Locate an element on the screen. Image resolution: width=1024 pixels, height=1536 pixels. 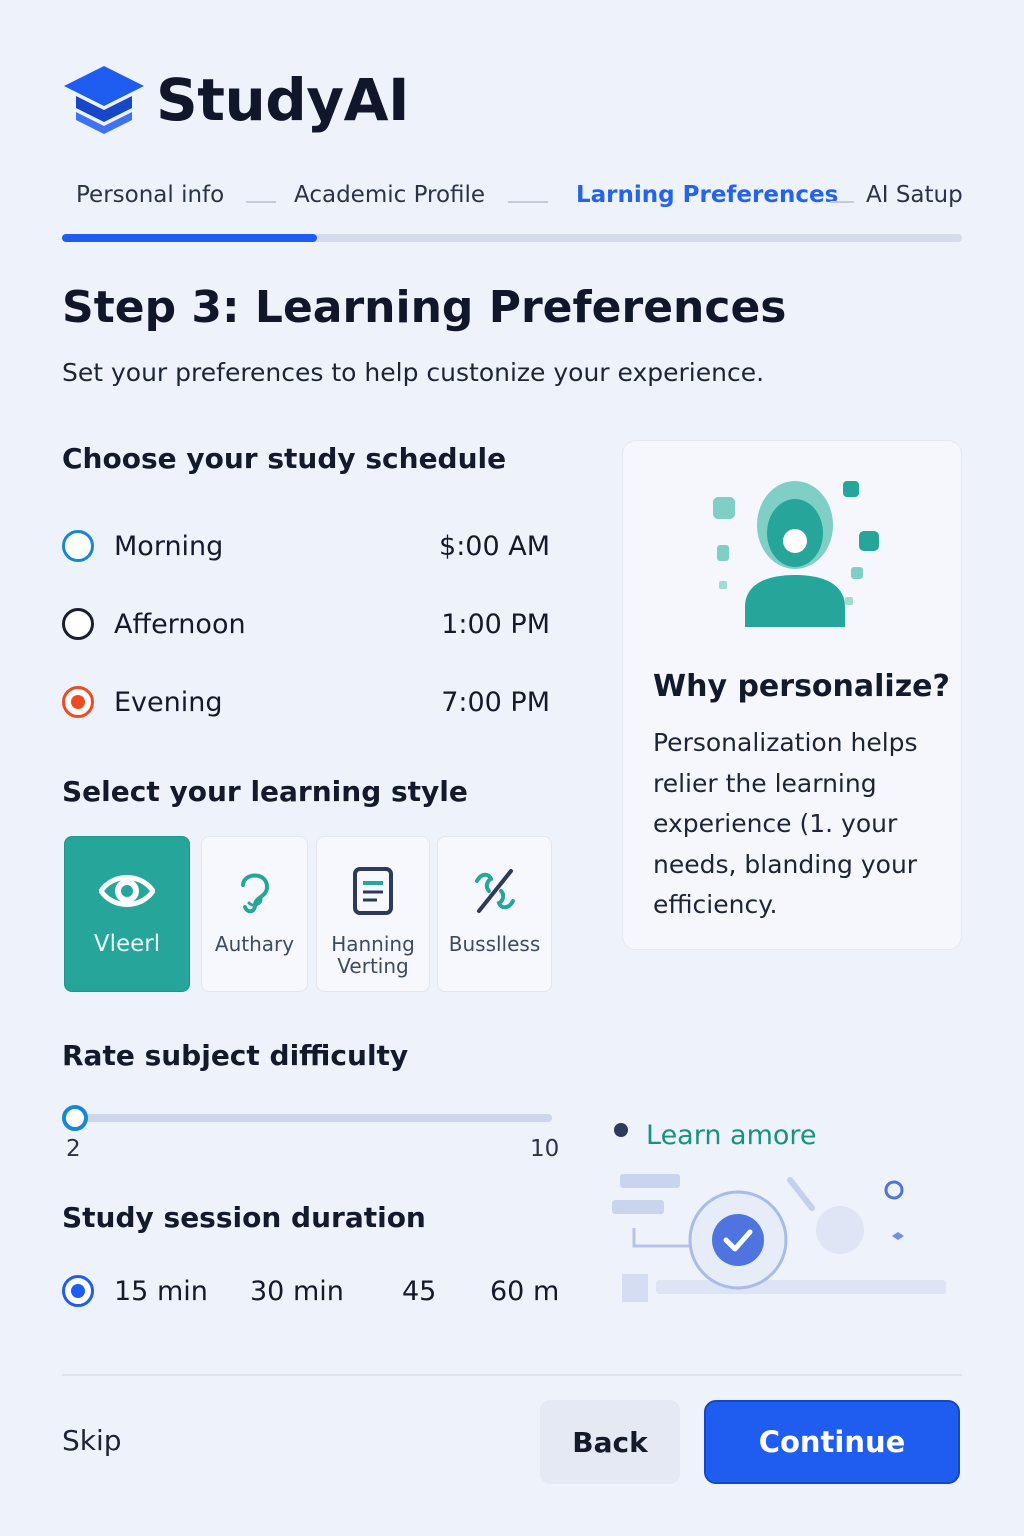
slider-max-label: 10 is located at coordinates (545, 1149).